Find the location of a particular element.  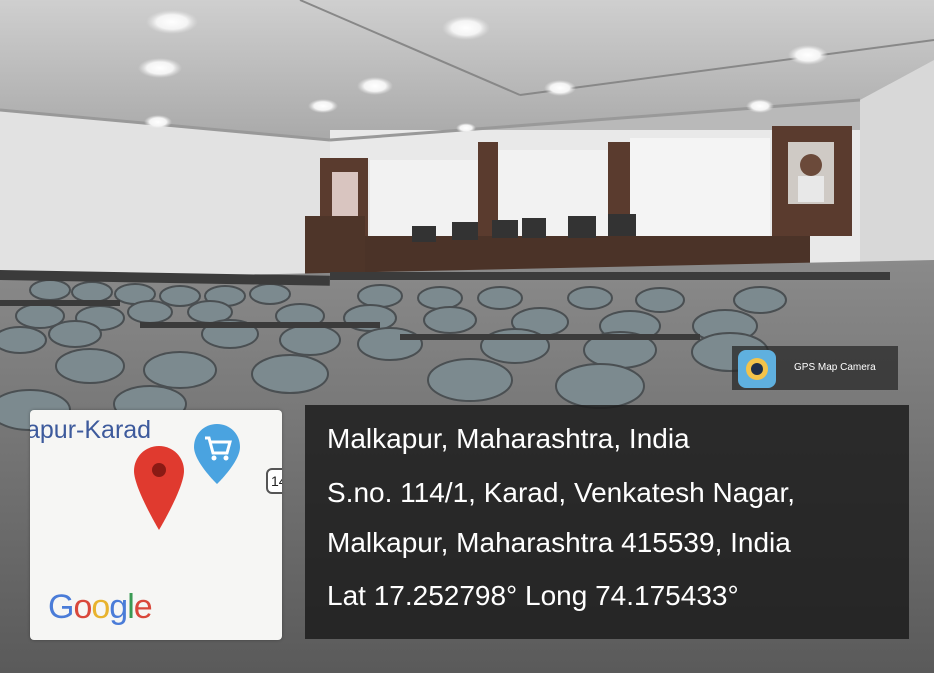

coordinates: Lat 17.252798° Long 74.175433° is located at coordinates (533, 595).